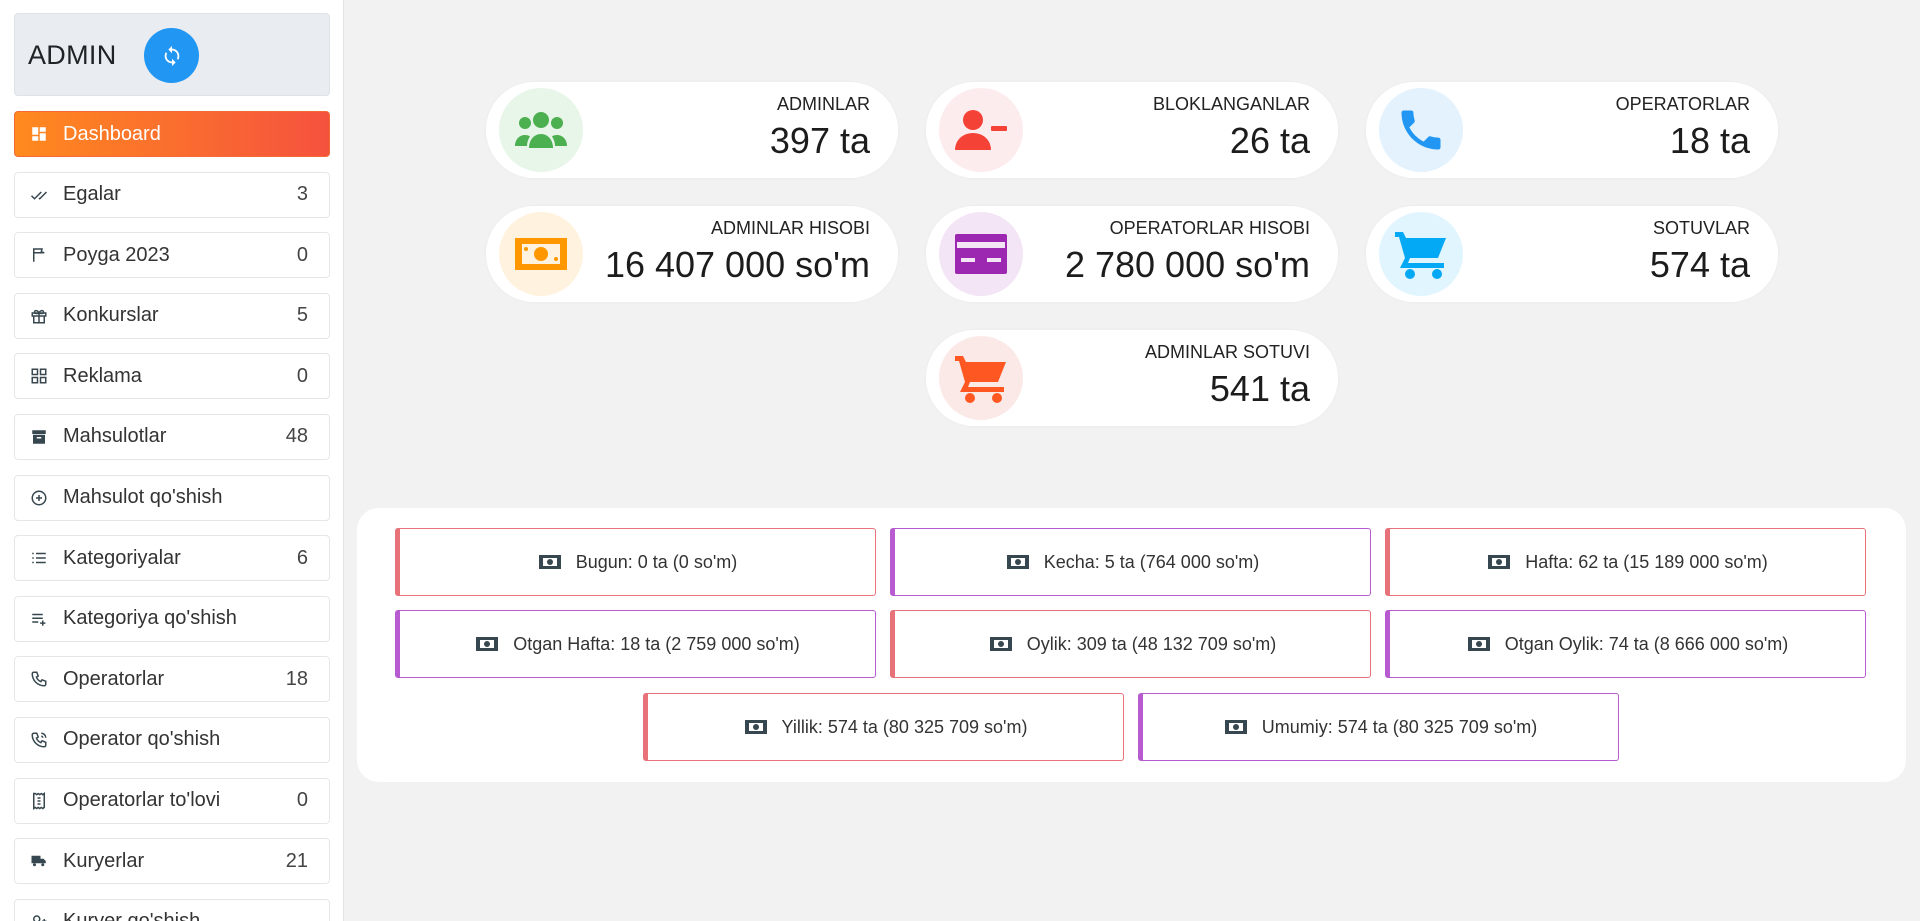  I want to click on refresh-button, so click(171, 55).